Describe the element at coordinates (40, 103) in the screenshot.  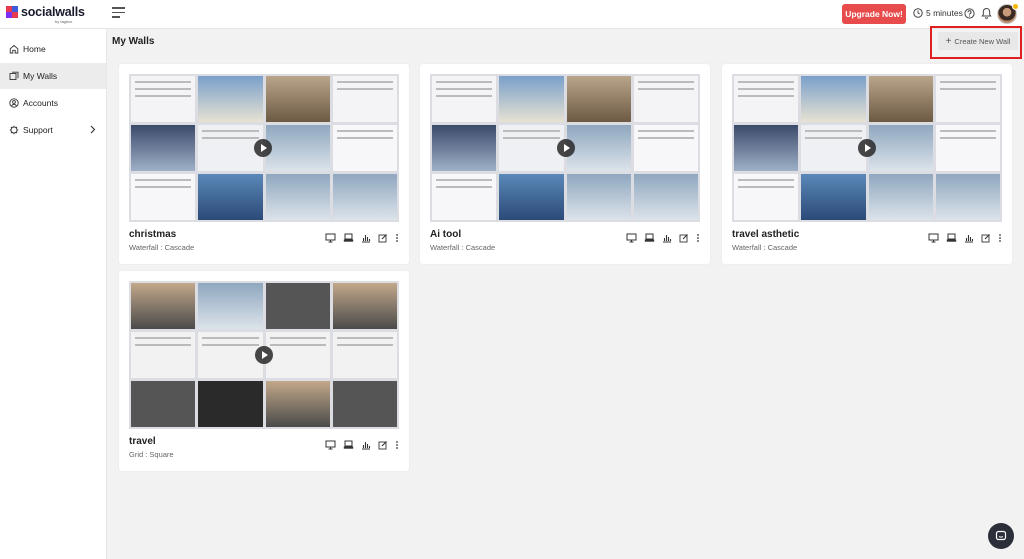
I see `sidebar-item-label: Accounts` at that location.